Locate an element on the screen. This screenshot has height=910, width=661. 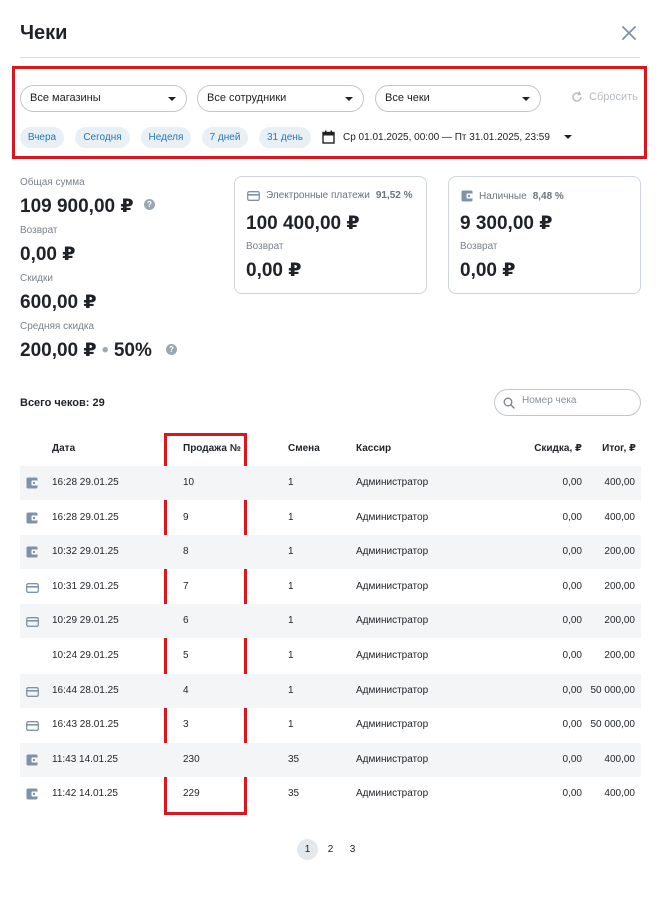
search-field is located at coordinates (567, 402).